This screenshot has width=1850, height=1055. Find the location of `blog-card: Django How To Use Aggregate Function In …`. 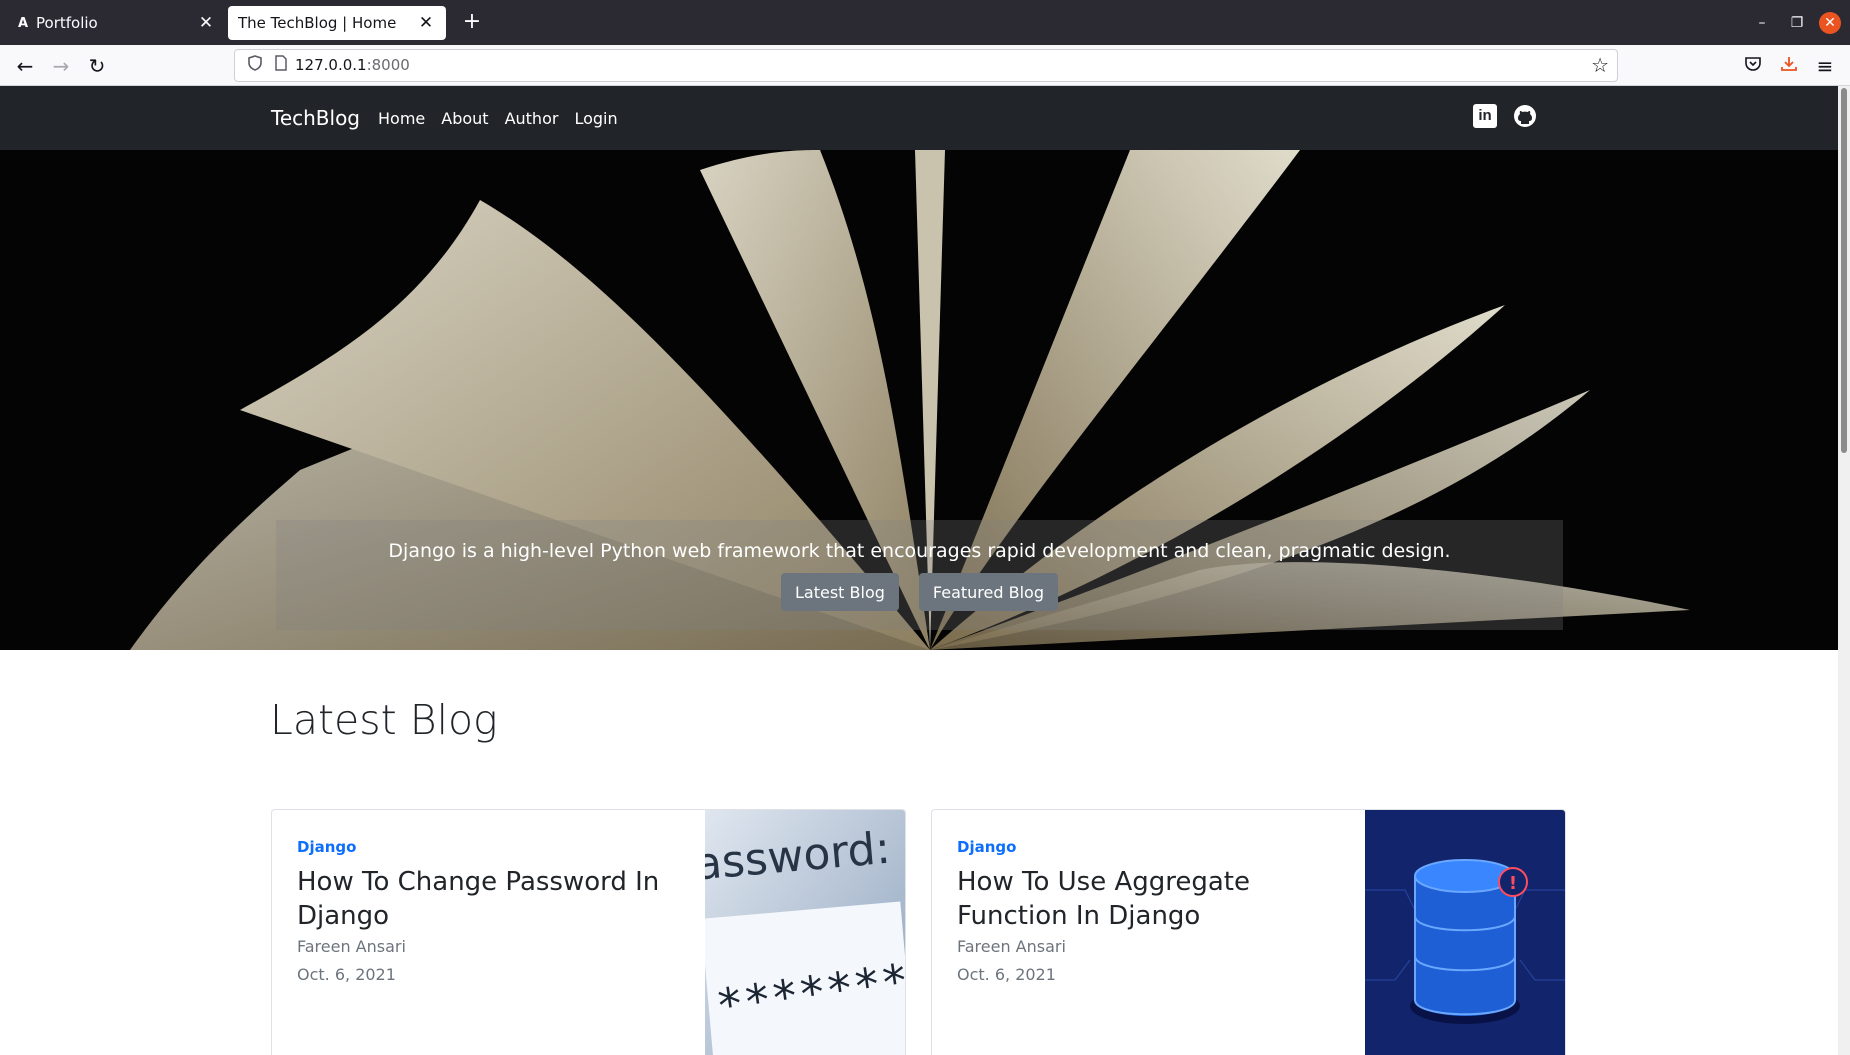

blog-card: Django How To Use Aggregate Function In … is located at coordinates (1248, 932).